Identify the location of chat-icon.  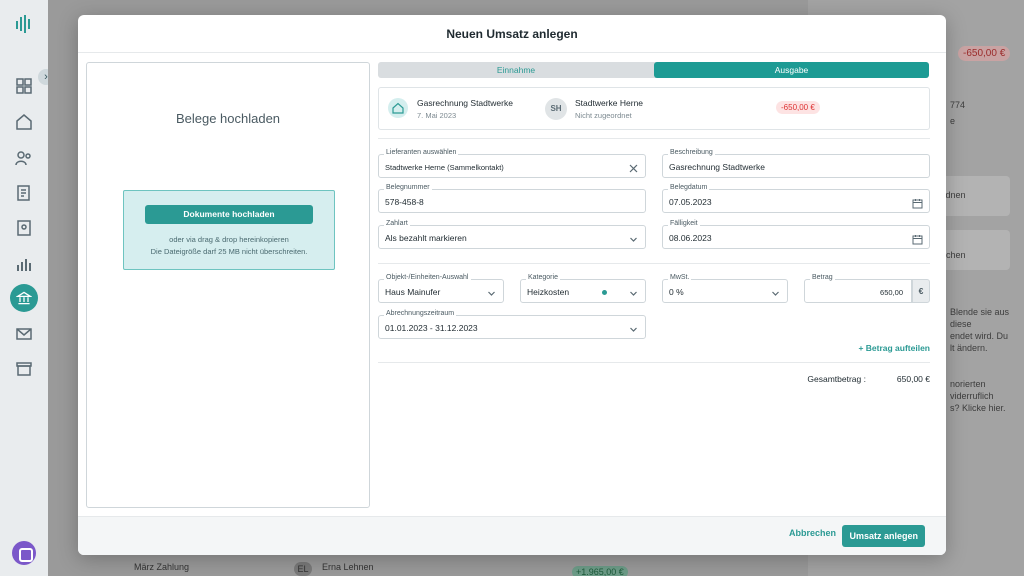
(24, 553).